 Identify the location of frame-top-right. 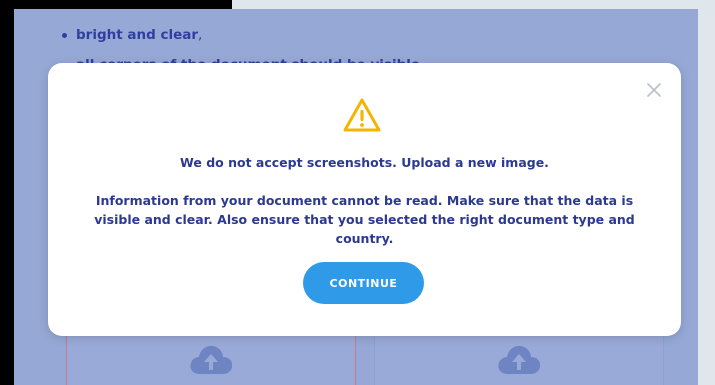
(465, 4).